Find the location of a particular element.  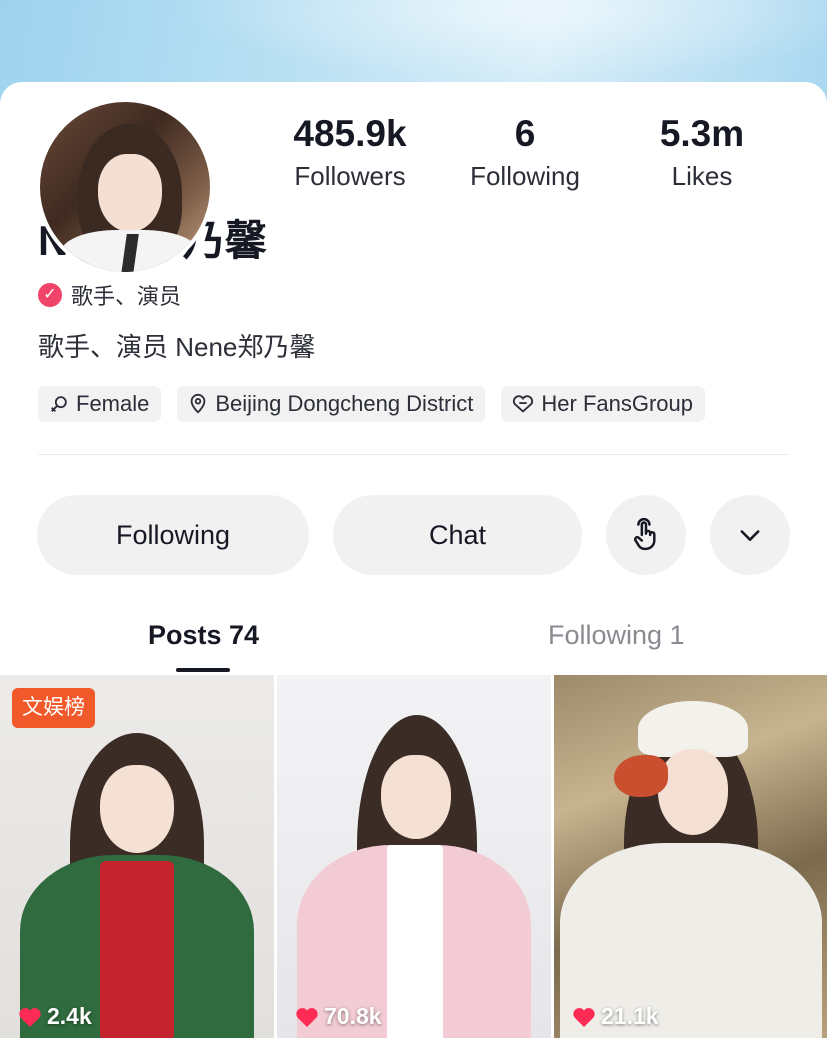

touch-button is located at coordinates (646, 535).